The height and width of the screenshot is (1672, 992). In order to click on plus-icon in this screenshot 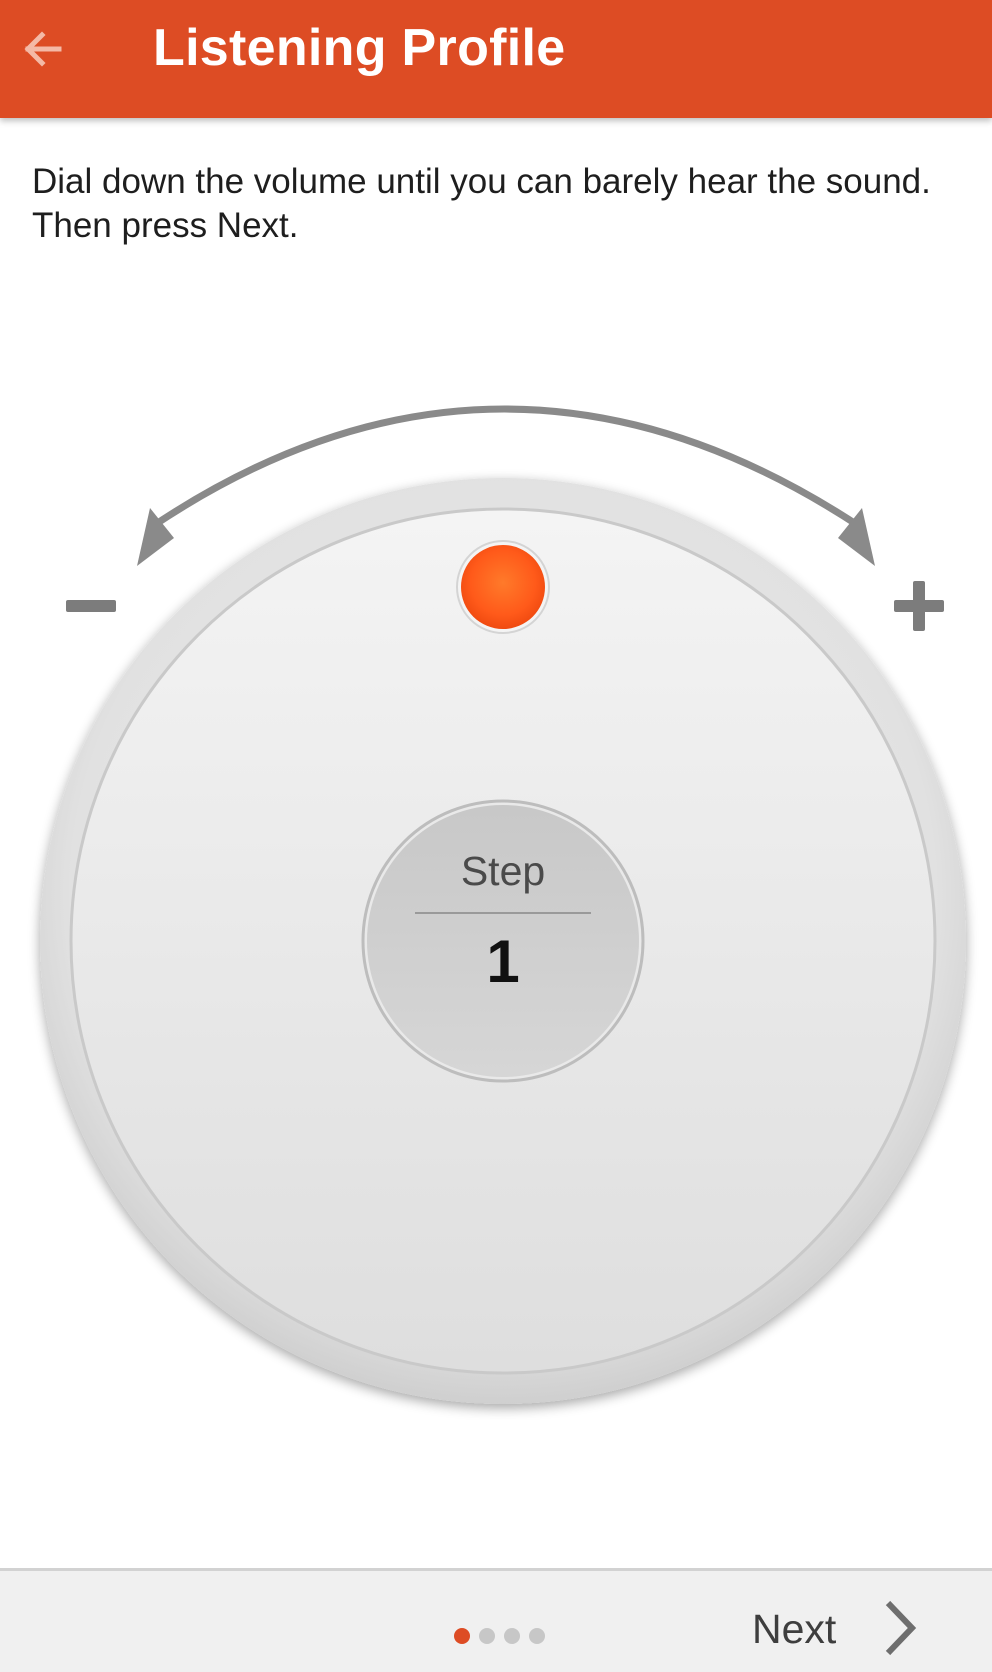, I will do `click(919, 606)`.